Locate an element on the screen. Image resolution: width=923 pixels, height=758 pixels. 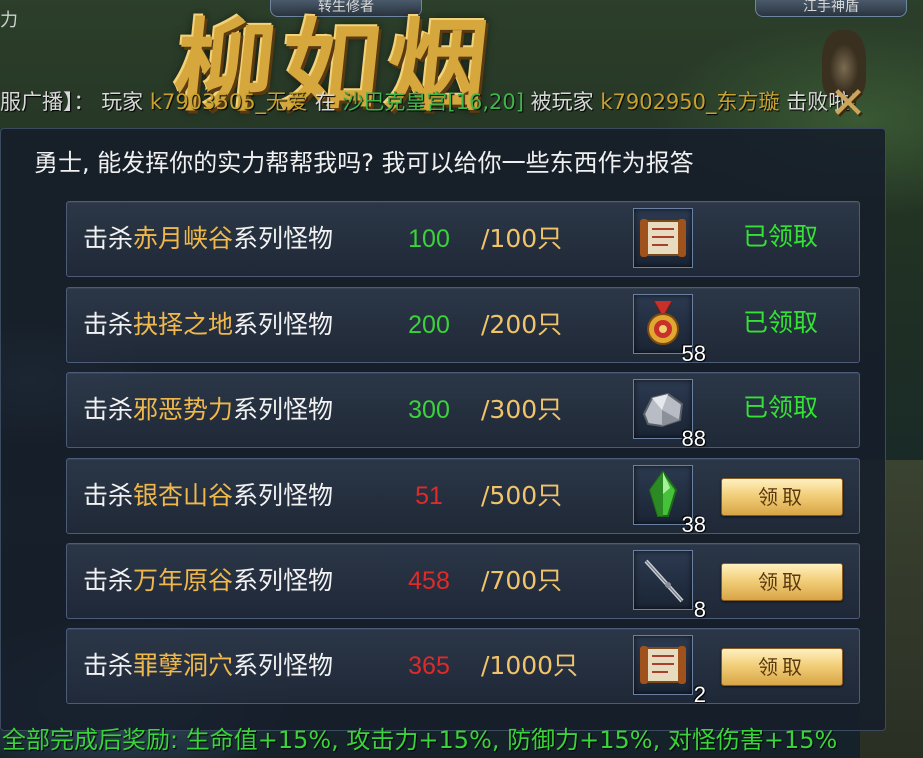
kill-target: /700只 is located at coordinates (522, 580).